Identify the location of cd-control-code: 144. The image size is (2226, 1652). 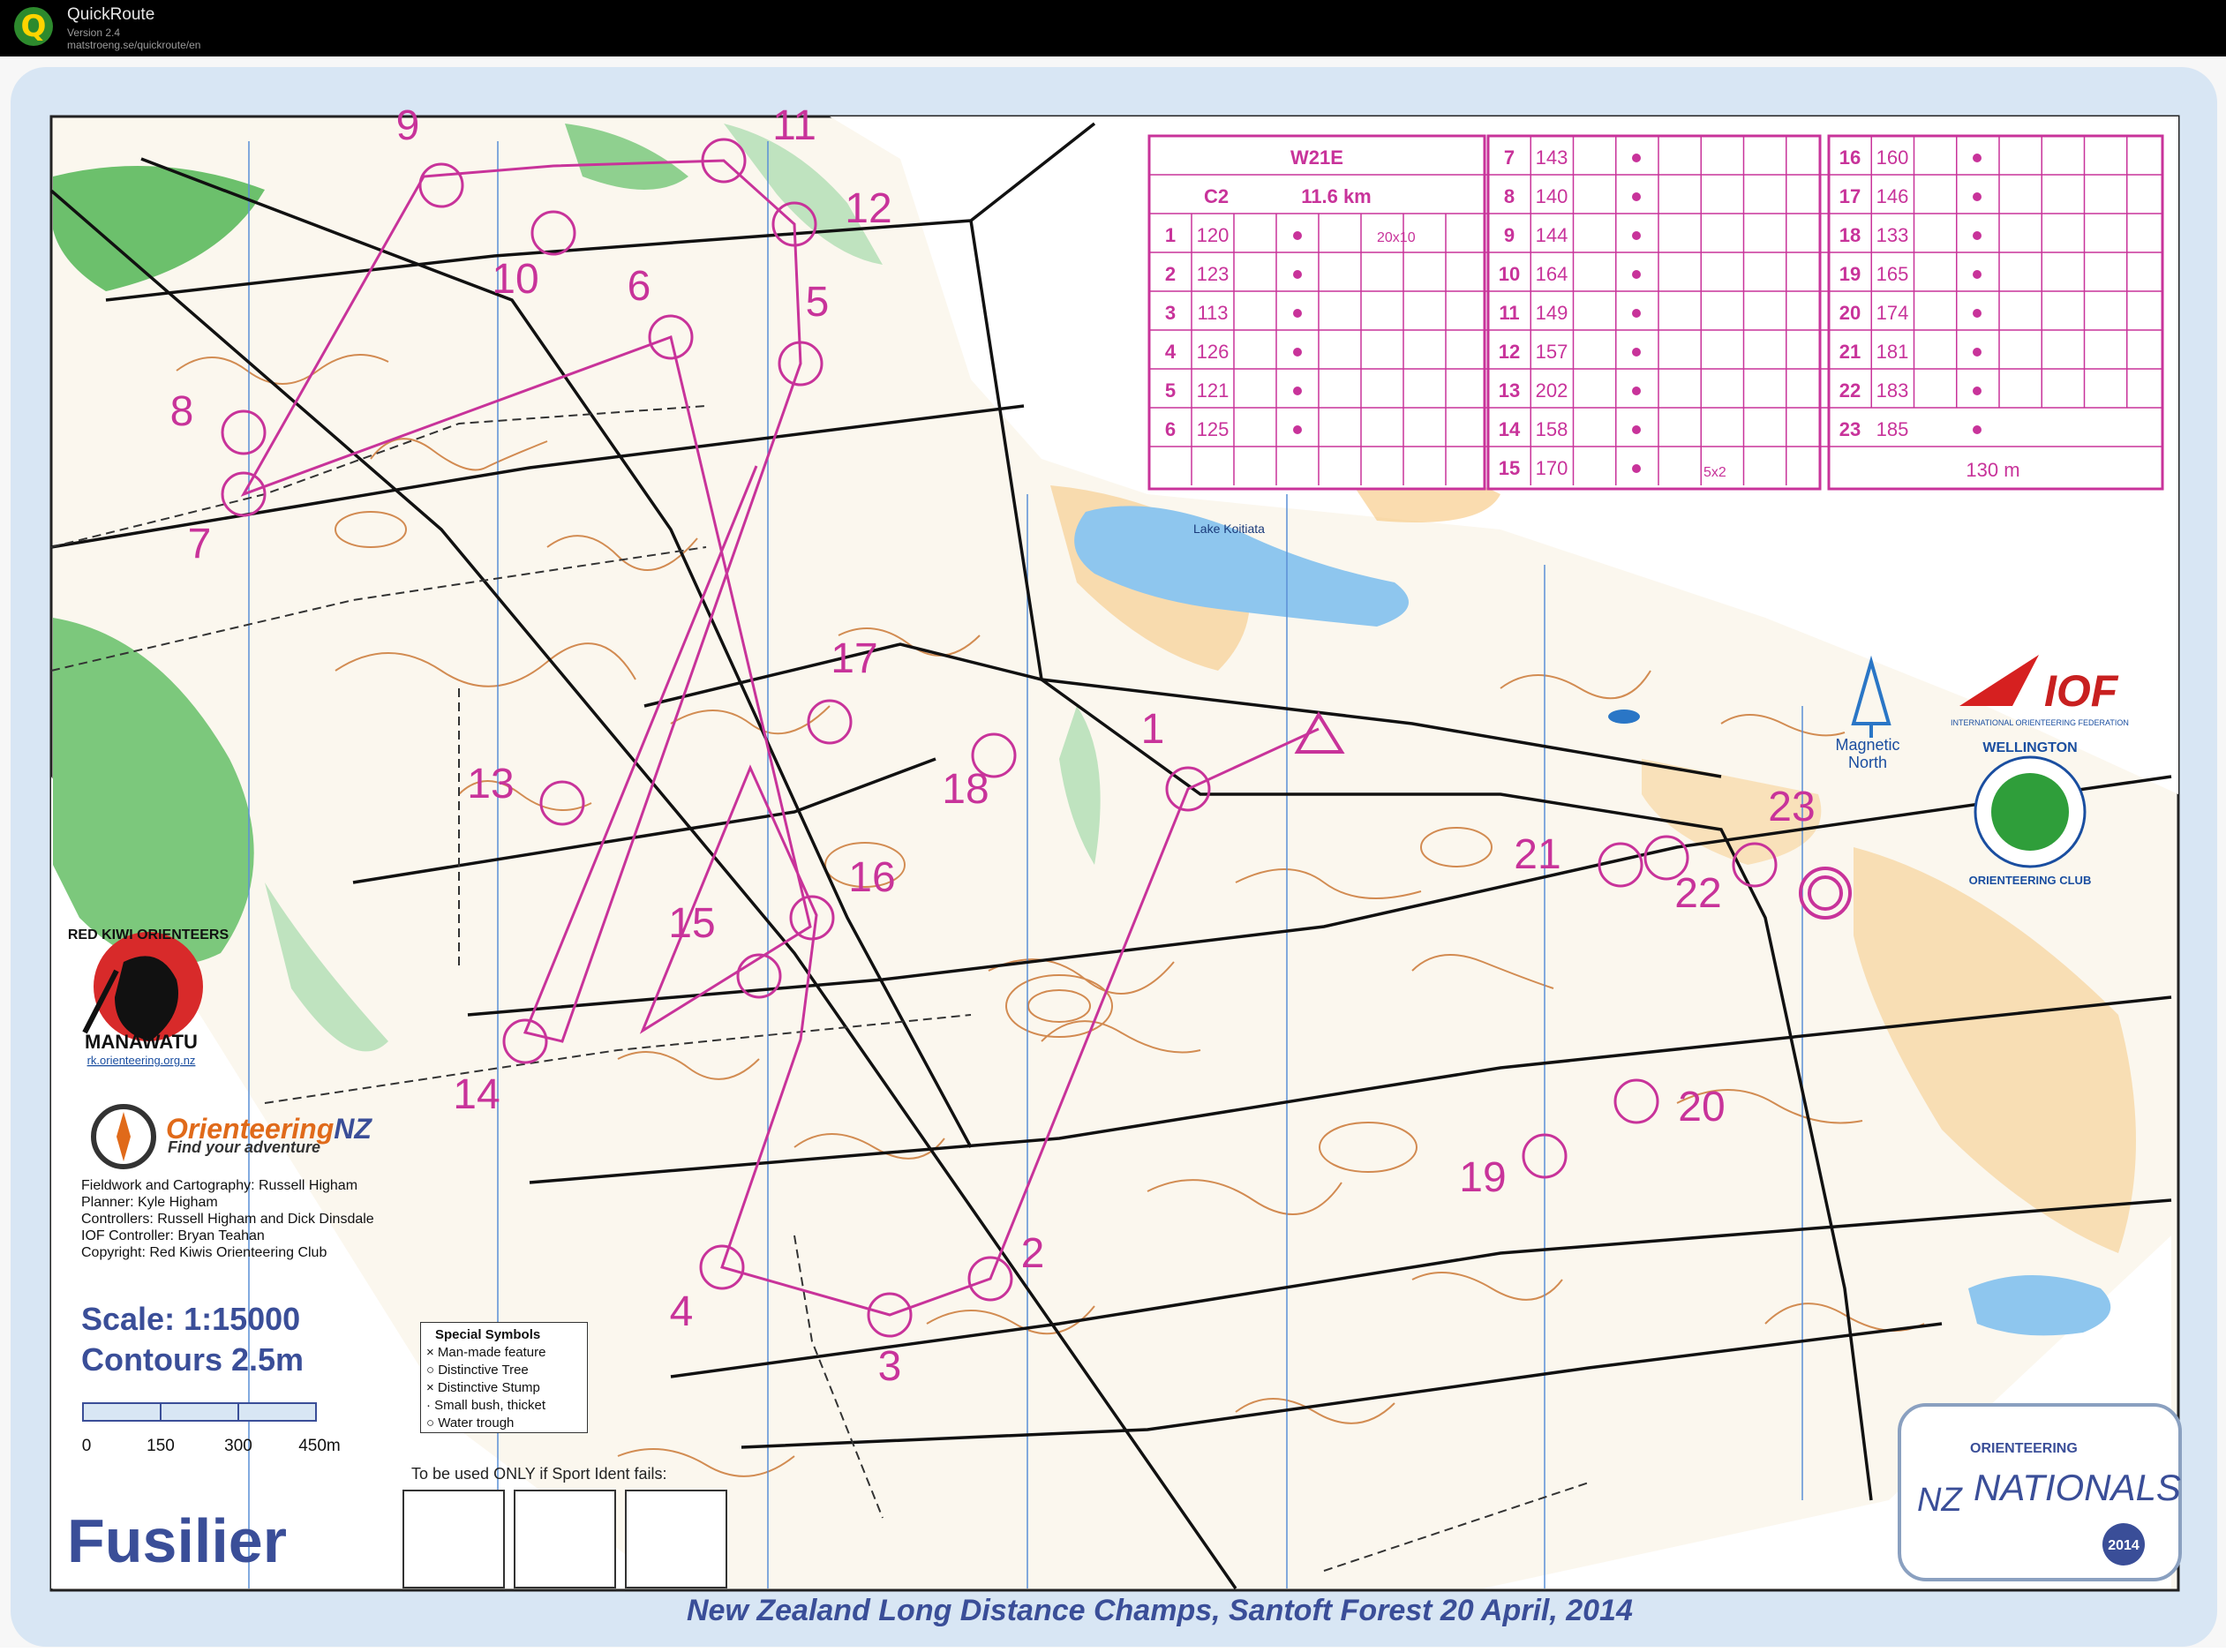
(1552, 235).